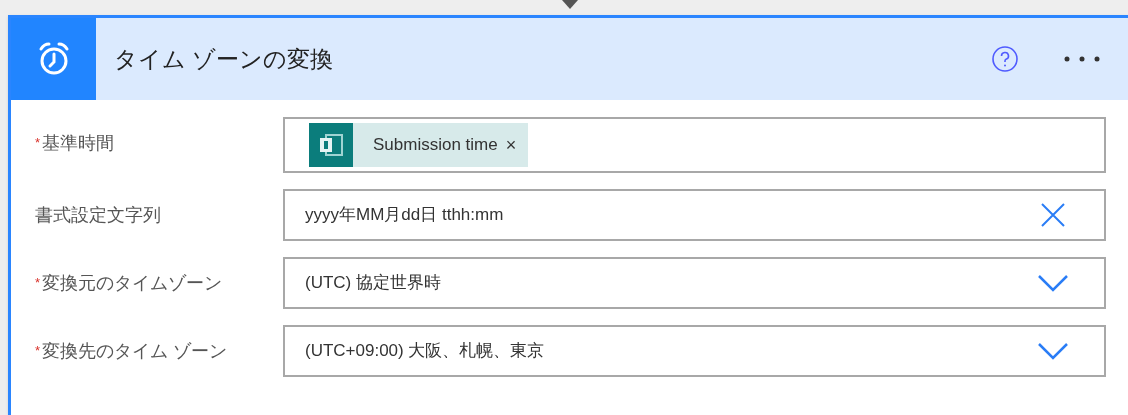 Image resolution: width=1128 pixels, height=415 pixels. What do you see at coordinates (570, 4) in the screenshot?
I see `connector-arrow-icon` at bounding box center [570, 4].